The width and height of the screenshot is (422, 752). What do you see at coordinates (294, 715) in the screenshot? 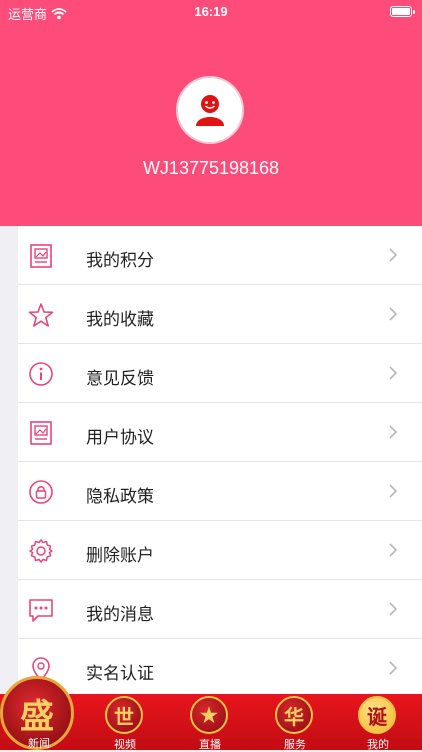
I see `tab-services-icon: 华` at bounding box center [294, 715].